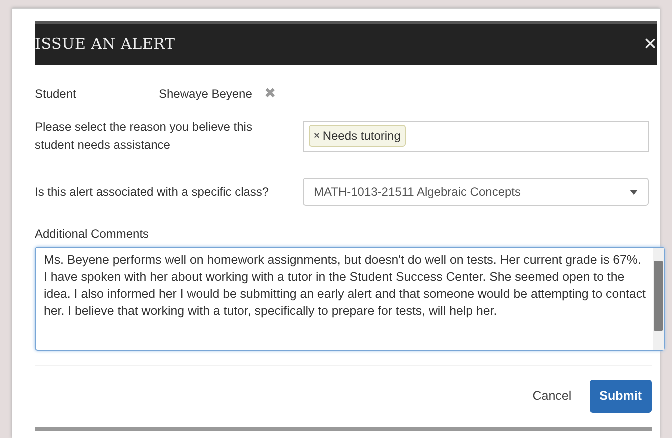 The width and height of the screenshot is (672, 438). I want to click on field-label: Additional Comments, so click(92, 234).